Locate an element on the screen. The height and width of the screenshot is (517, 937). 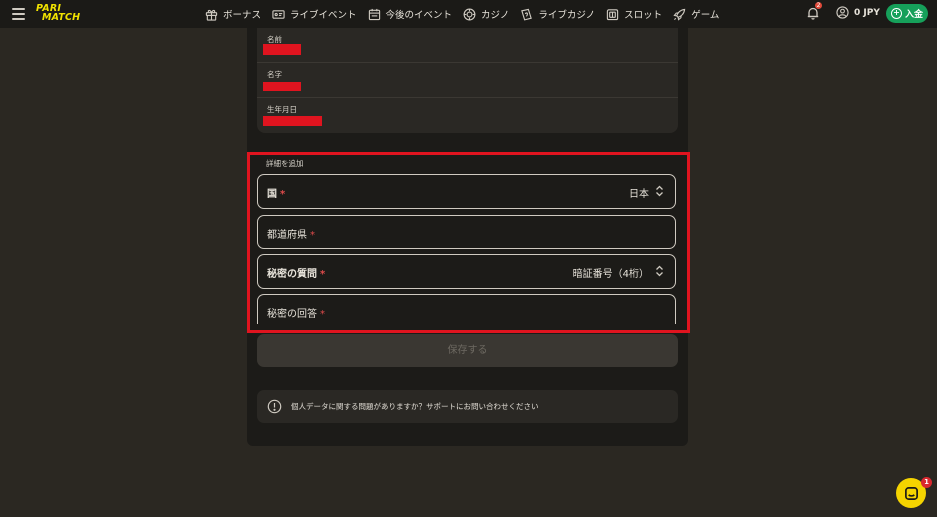
logo-line-2: MATCH is located at coordinates (61, 17).